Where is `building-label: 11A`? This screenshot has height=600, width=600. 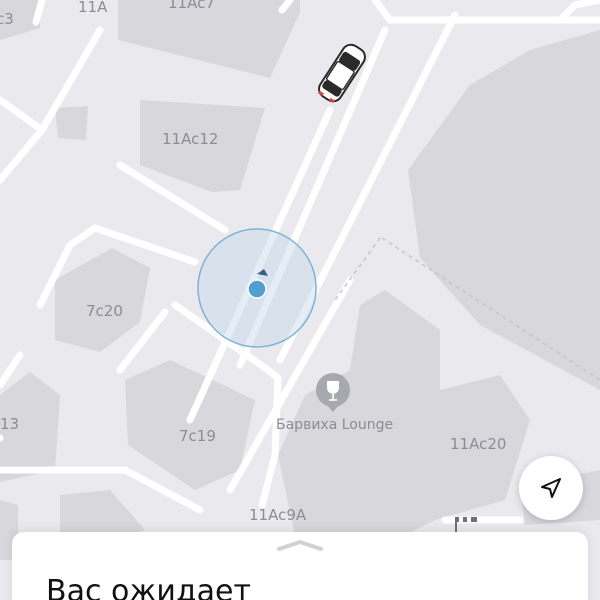 building-label: 11A is located at coordinates (93, 8).